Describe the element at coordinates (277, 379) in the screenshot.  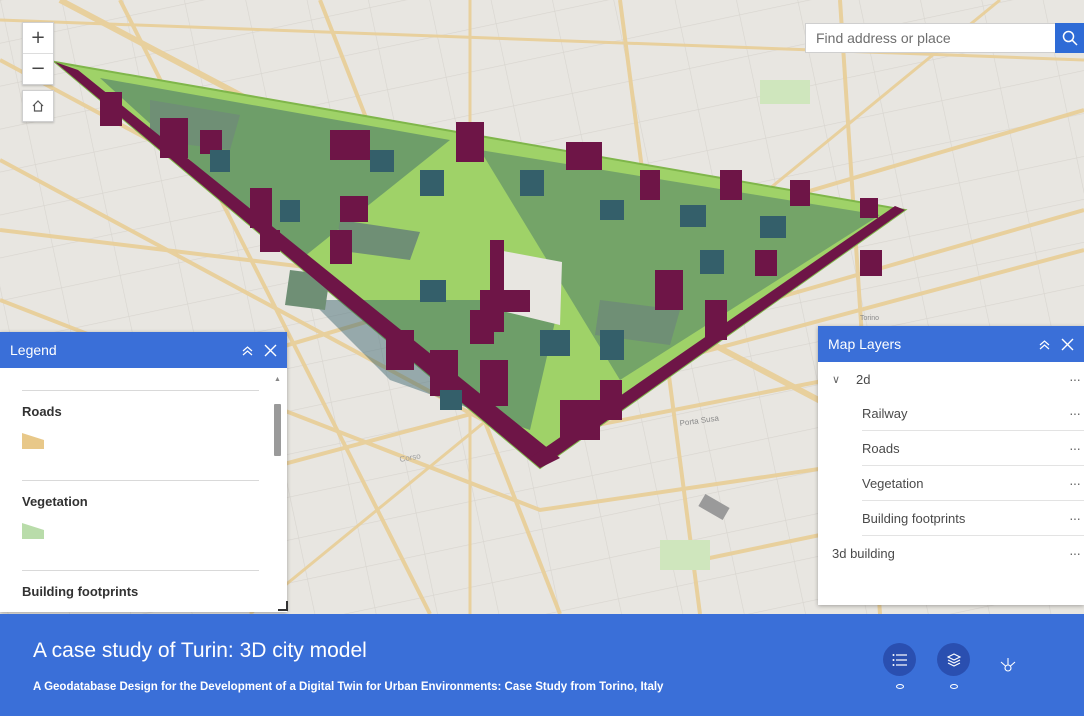
I see `scroll-up-icon: ▲` at that location.